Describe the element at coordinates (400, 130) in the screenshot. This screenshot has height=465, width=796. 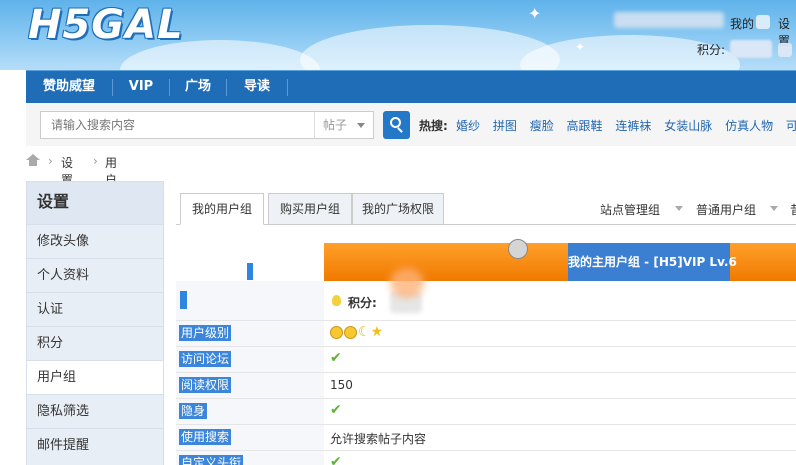
I see `search-icon-handle` at that location.